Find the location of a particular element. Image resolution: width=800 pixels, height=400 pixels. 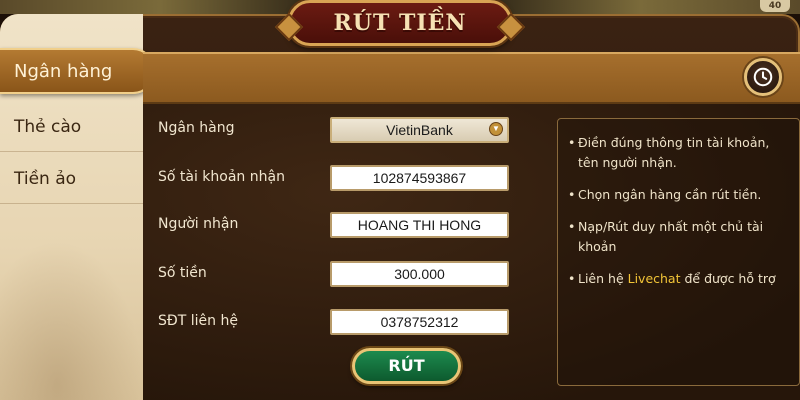

withdraw-button: RÚT is located at coordinates (406, 366).